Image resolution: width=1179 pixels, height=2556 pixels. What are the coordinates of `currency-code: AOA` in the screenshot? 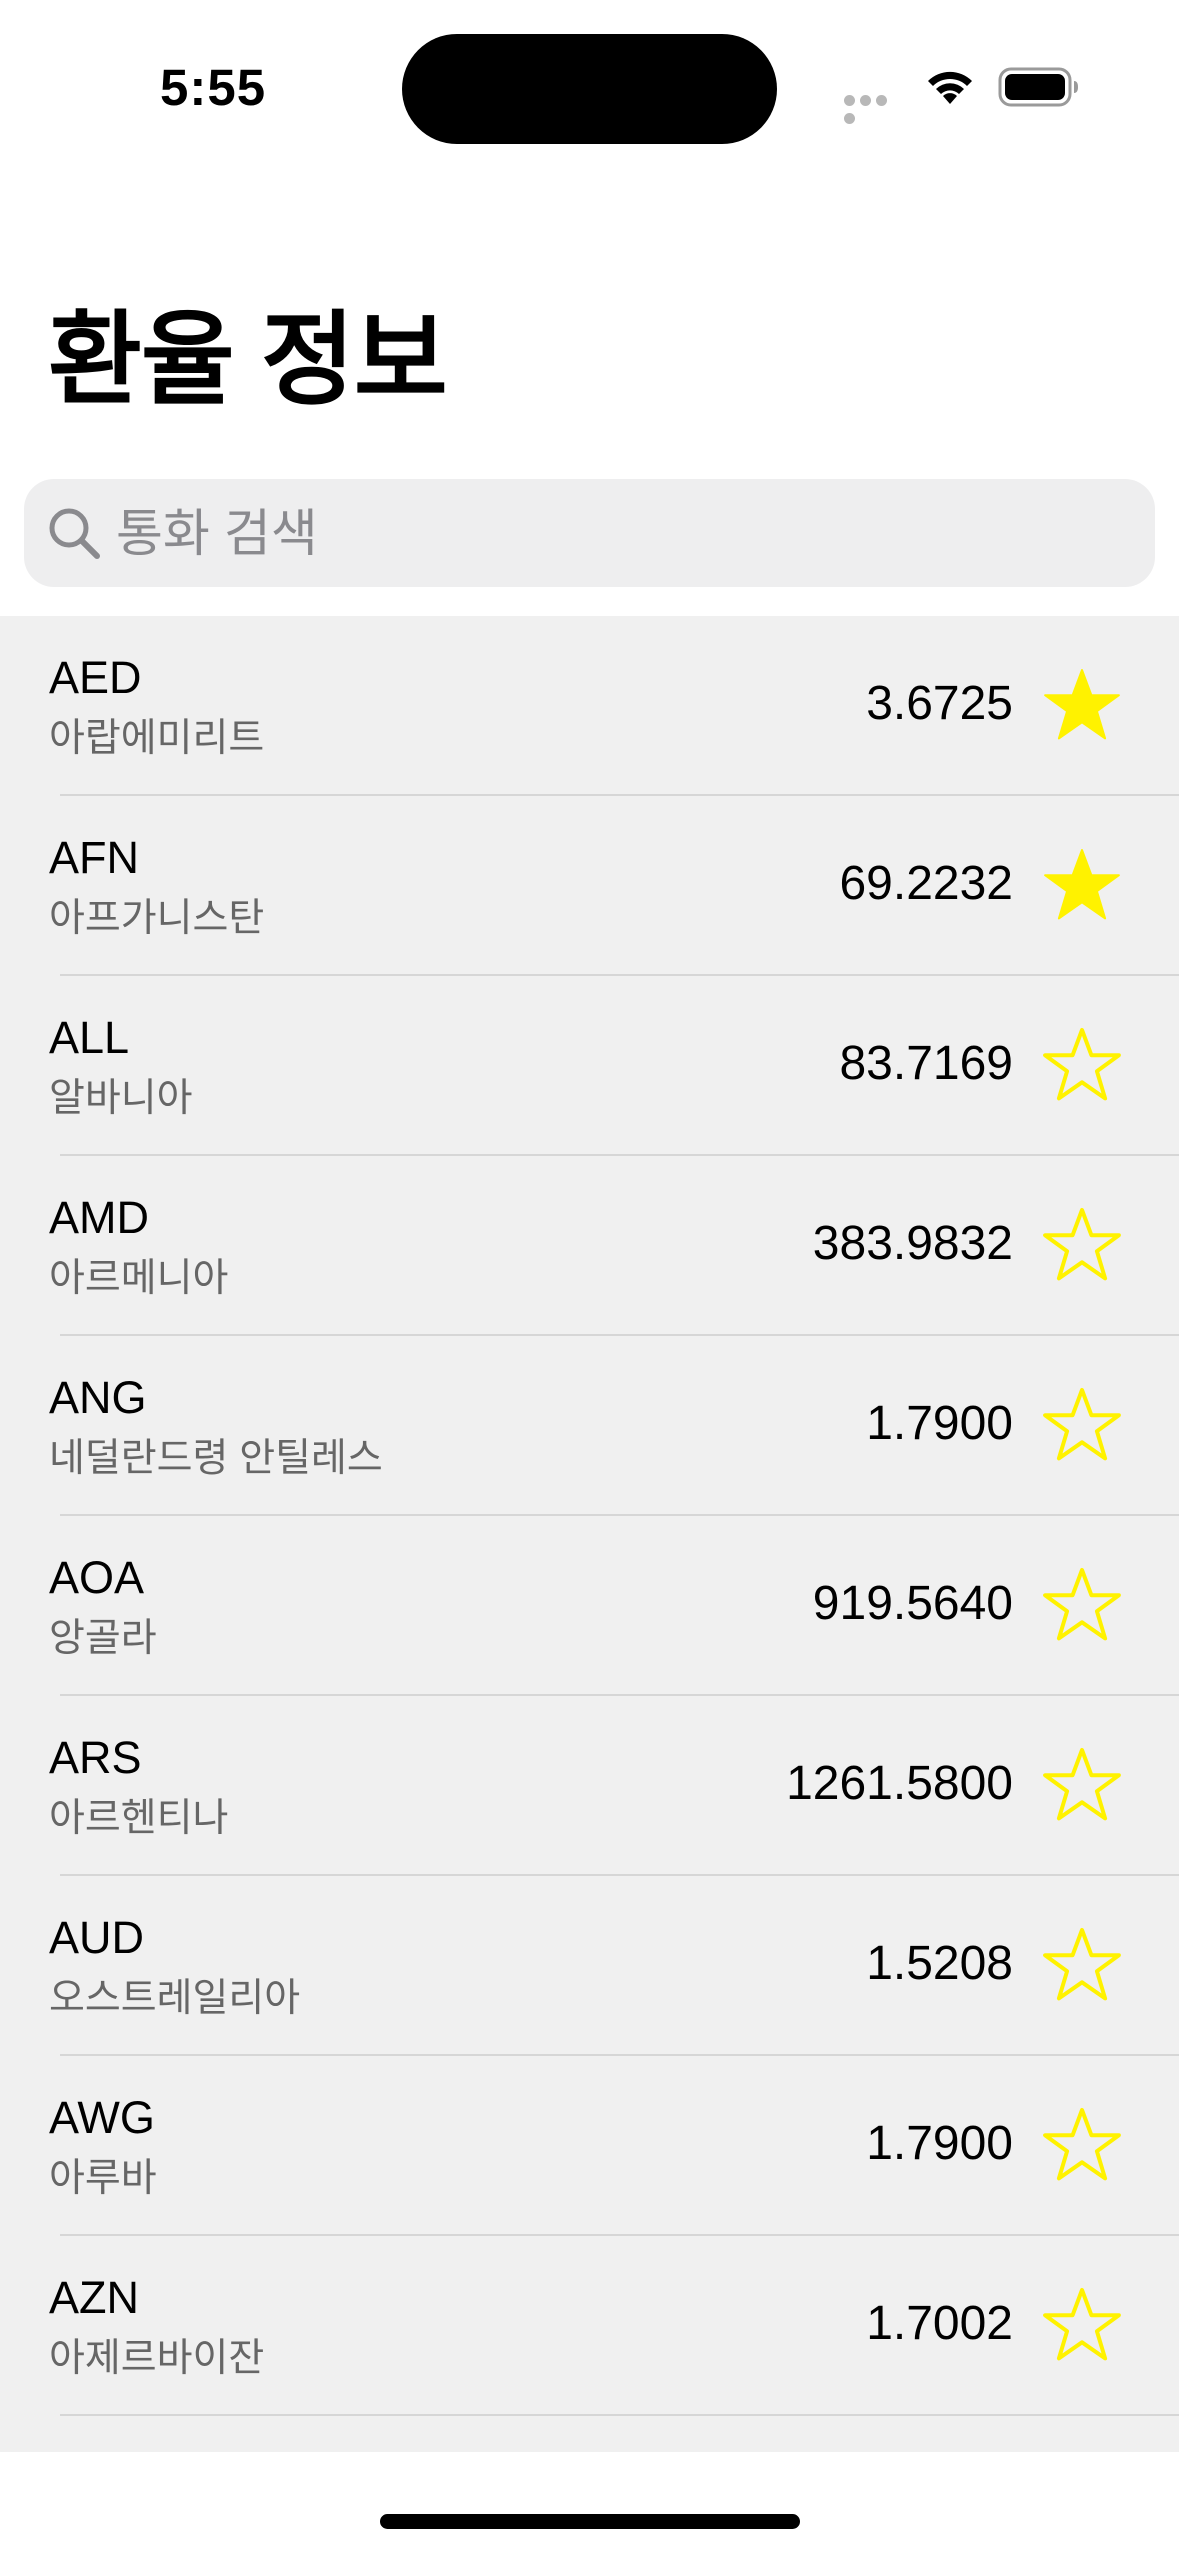 It's located at (97, 1577).